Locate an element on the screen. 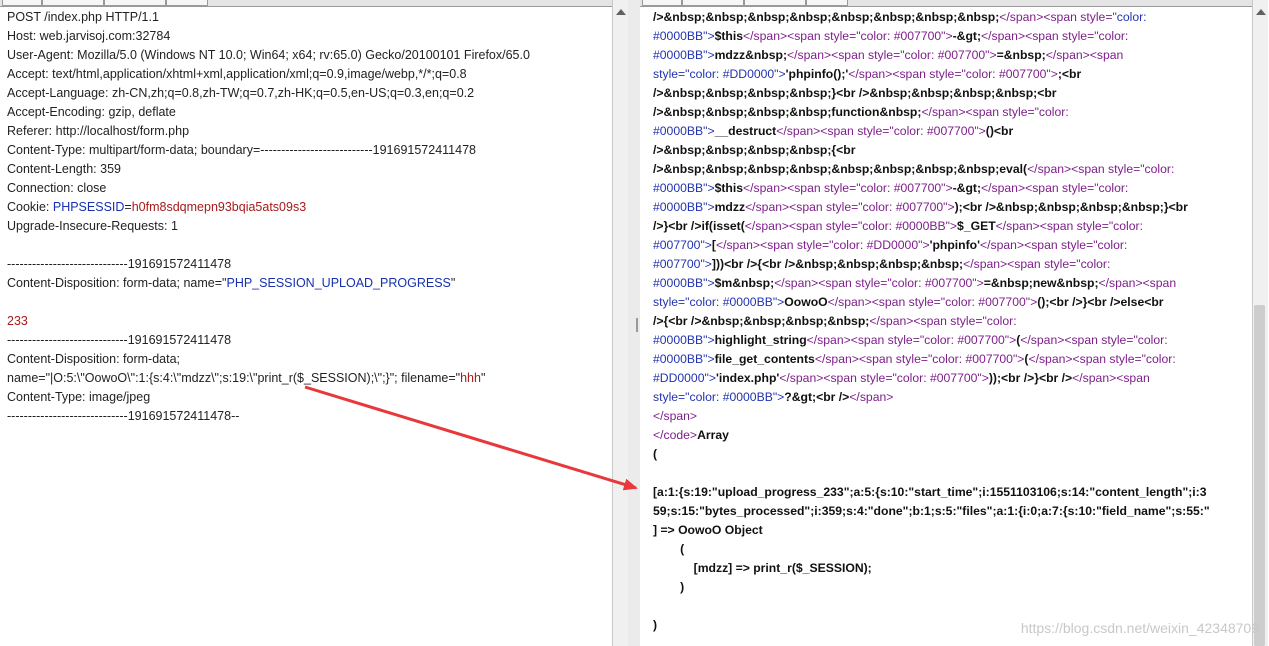 The height and width of the screenshot is (646, 1269). watermark: https://blog.csdn.net/weixin_42348709 is located at coordinates (1139, 628).